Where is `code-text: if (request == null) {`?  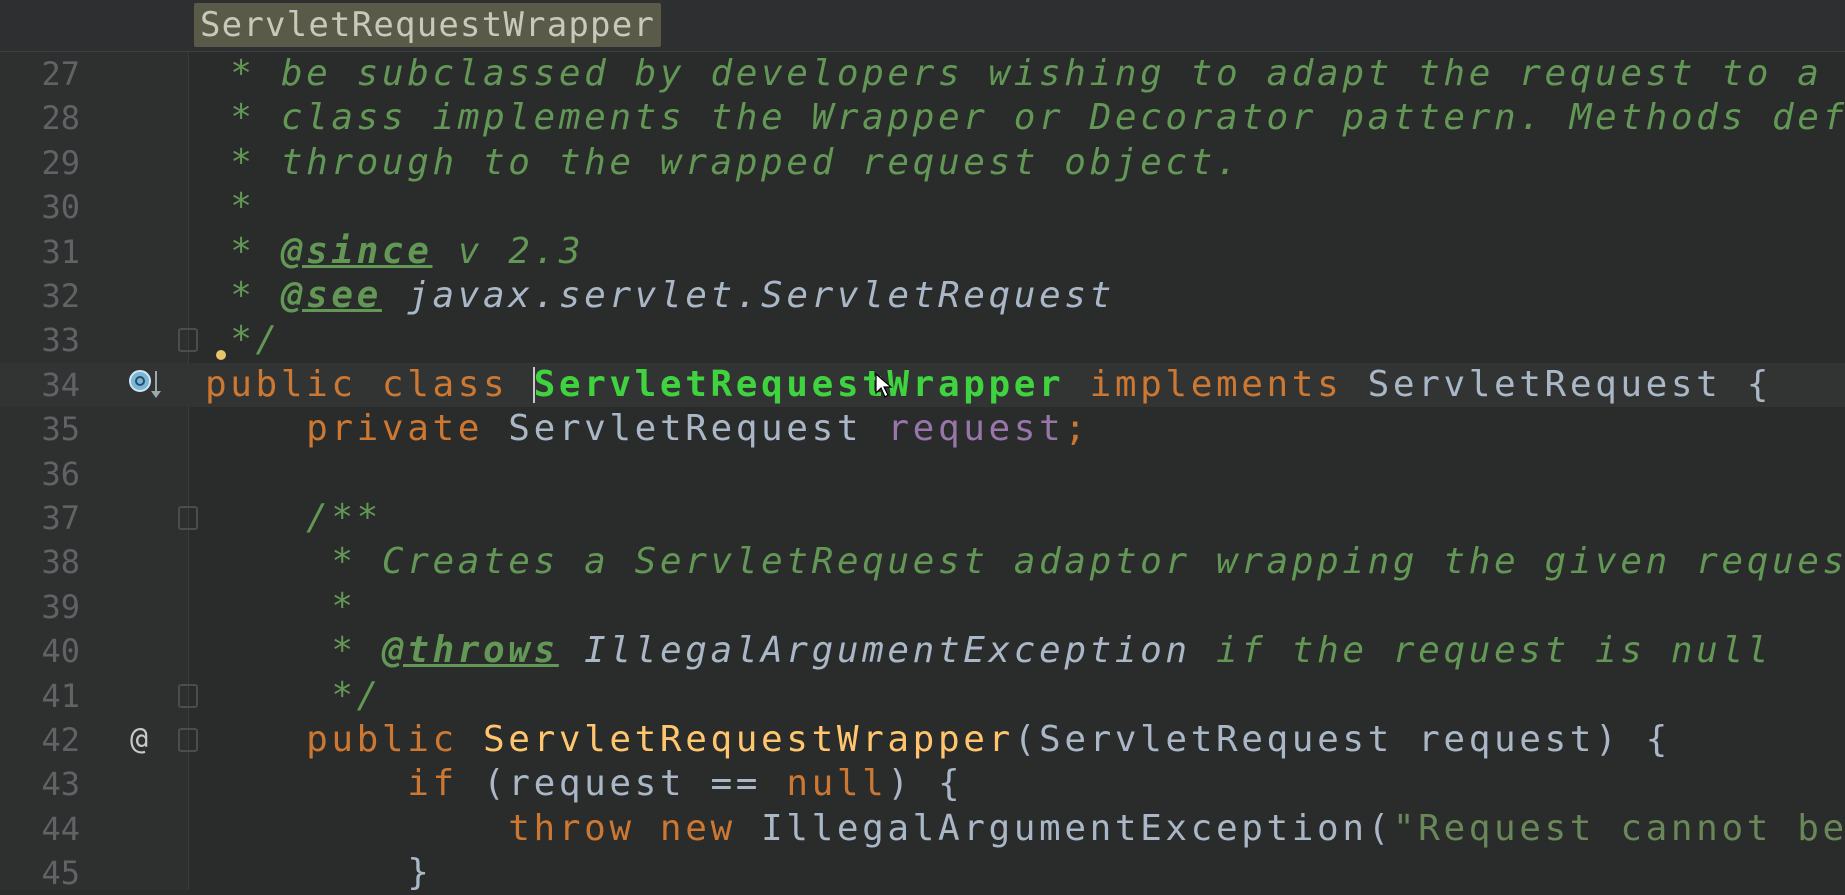
code-text: if (request == null) { is located at coordinates (584, 784).